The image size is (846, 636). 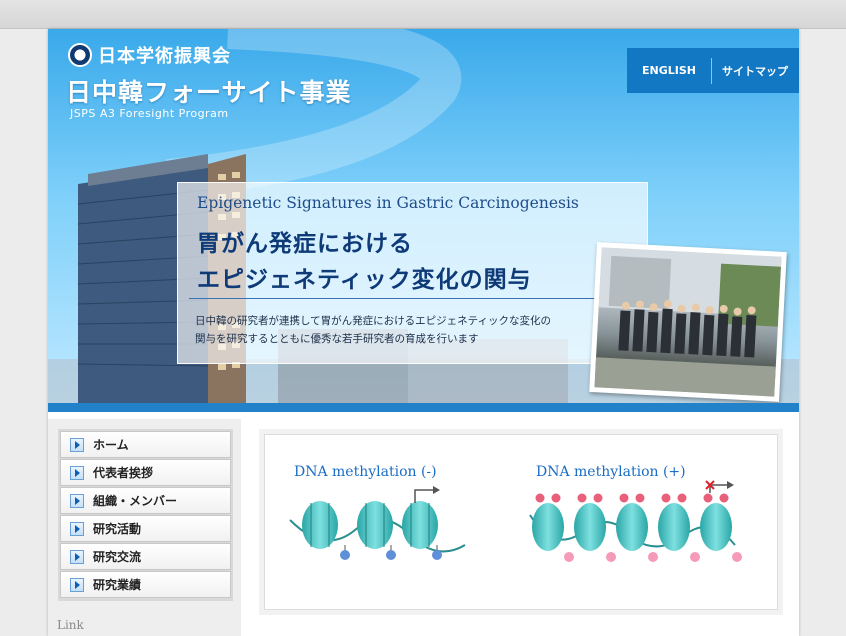 What do you see at coordinates (117, 529) in the screenshot?
I see `sidebar-item-label: 研究活動` at bounding box center [117, 529].